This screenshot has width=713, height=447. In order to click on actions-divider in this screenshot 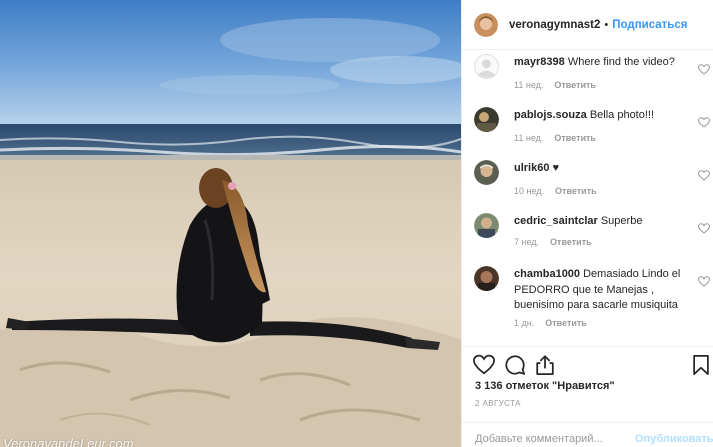, I will do `click(587, 346)`.